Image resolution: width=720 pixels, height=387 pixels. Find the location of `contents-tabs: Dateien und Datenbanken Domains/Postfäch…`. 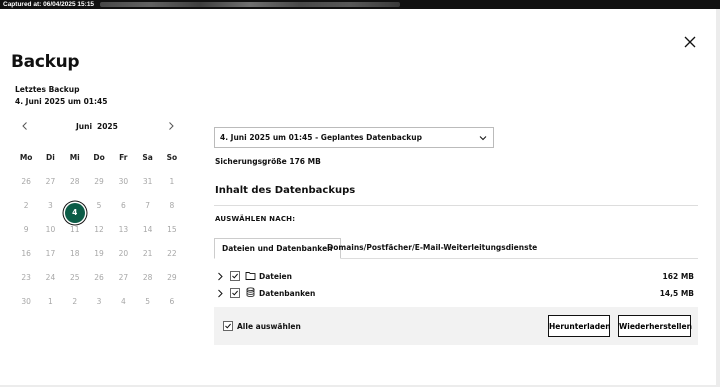

contents-tabs: Dateien und Datenbanken Domains/Postfäch… is located at coordinates (456, 248).